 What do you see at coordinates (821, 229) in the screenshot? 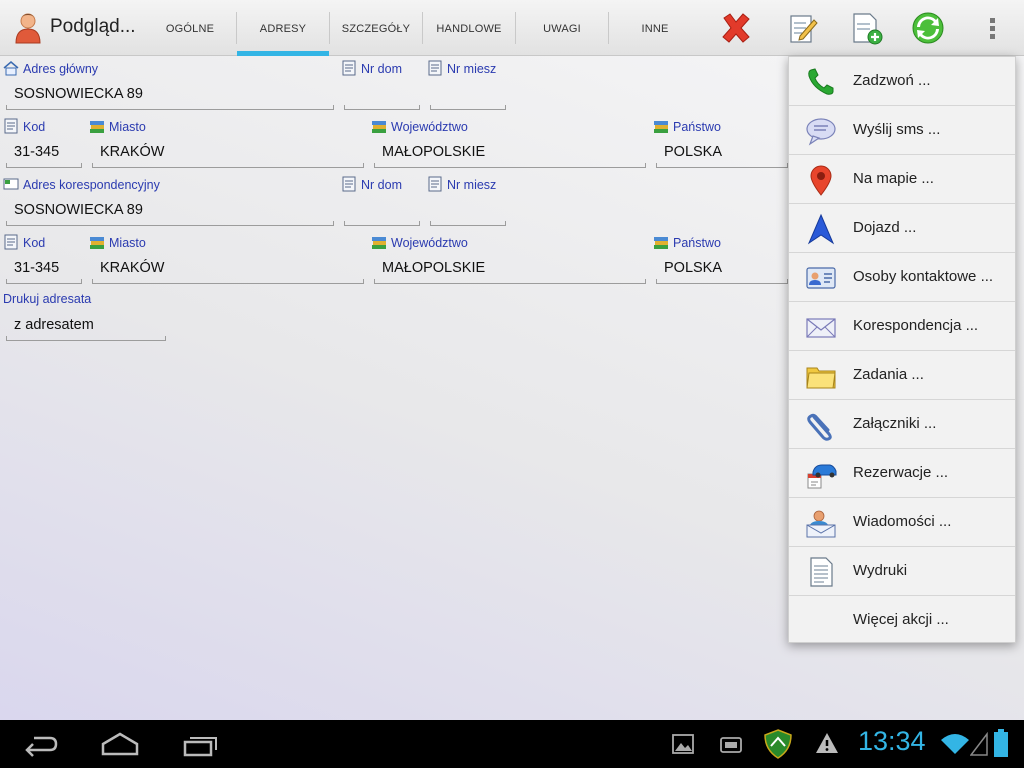
I see `navigation-arrow-icon` at bounding box center [821, 229].